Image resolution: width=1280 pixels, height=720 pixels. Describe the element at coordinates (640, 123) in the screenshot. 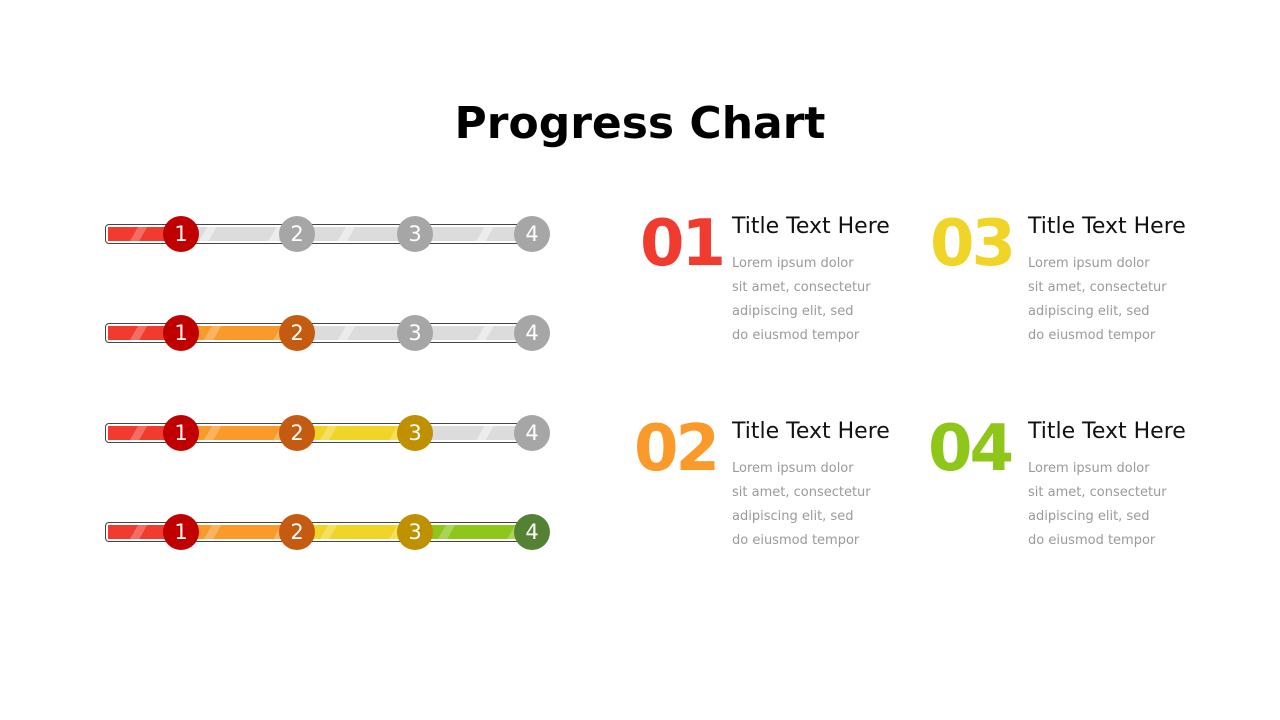

I see `page-title: Progress Chart` at that location.